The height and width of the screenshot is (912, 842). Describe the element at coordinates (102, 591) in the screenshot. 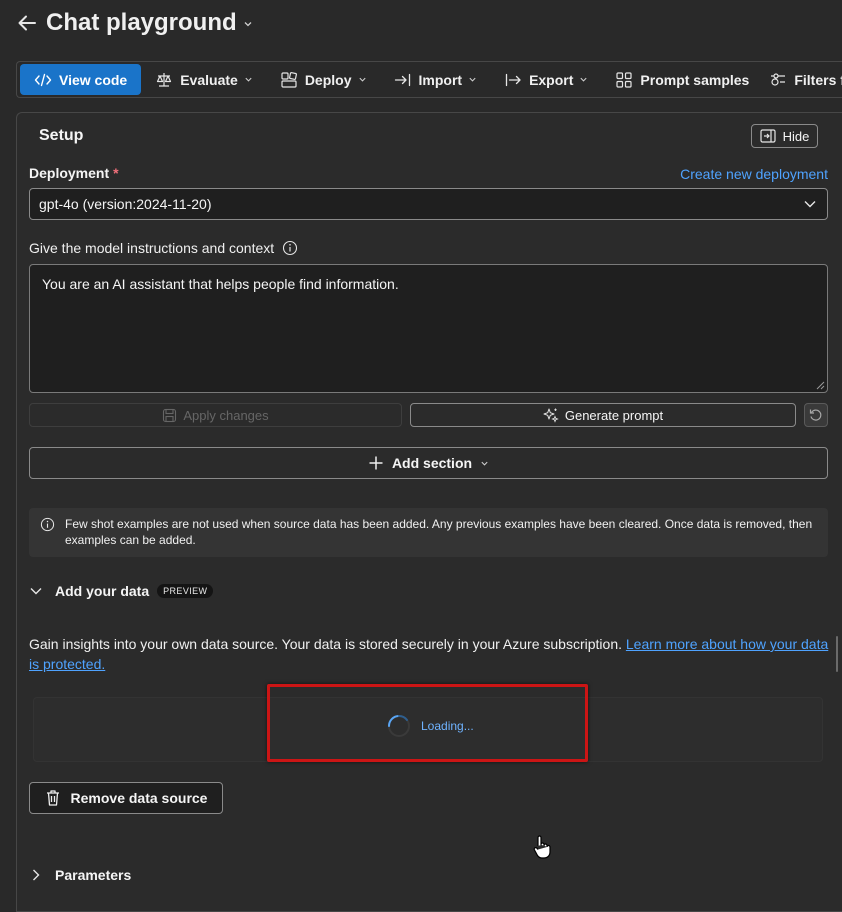

I see `add-data-title: Add your data` at that location.